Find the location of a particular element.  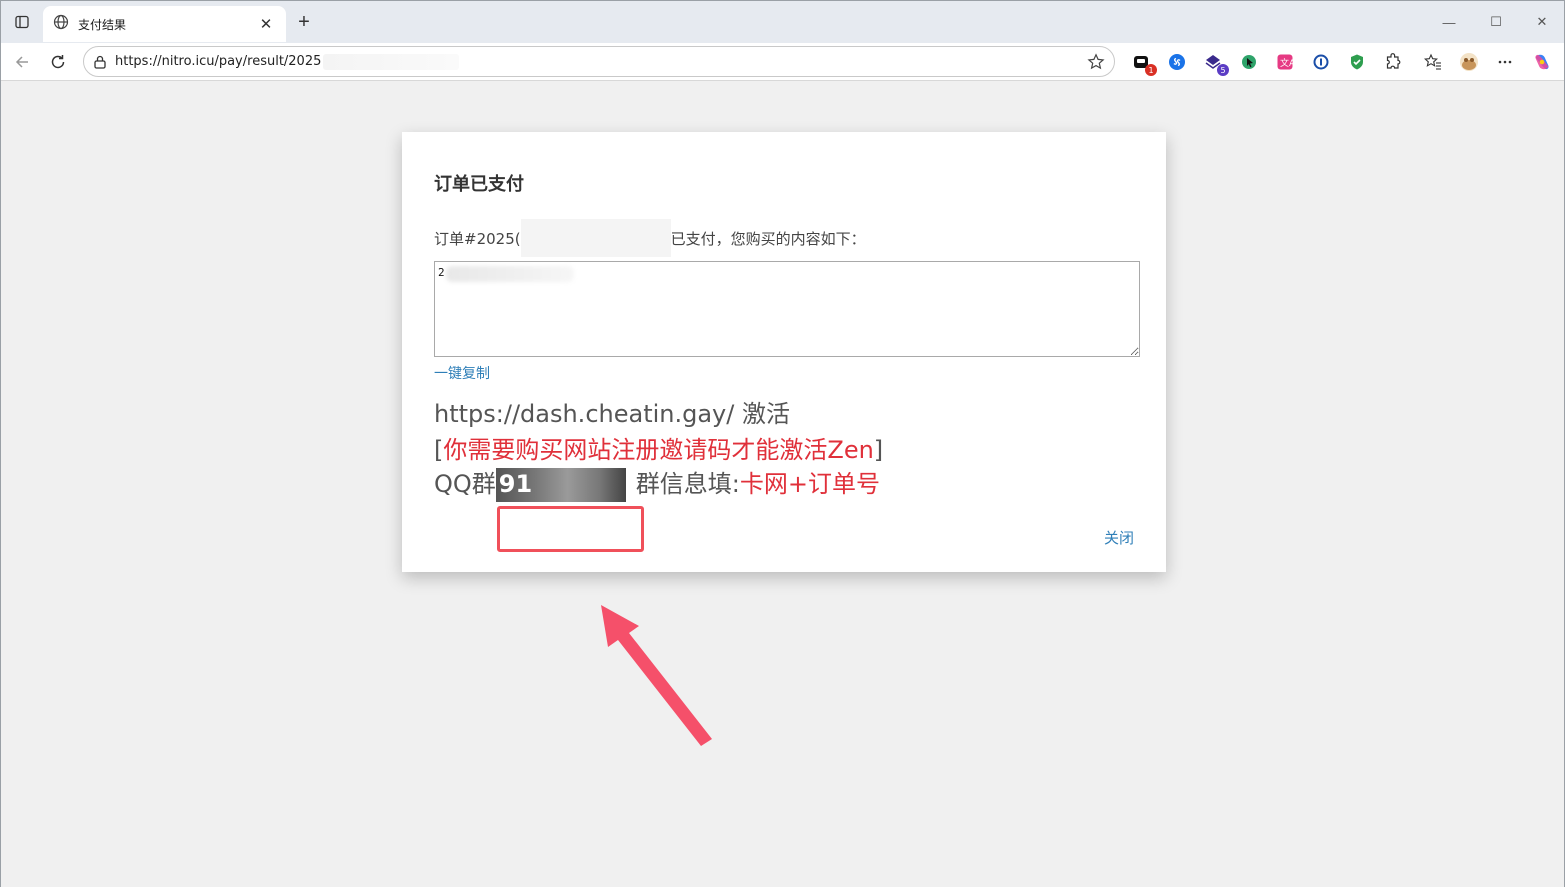

url-redacted is located at coordinates (391, 61).